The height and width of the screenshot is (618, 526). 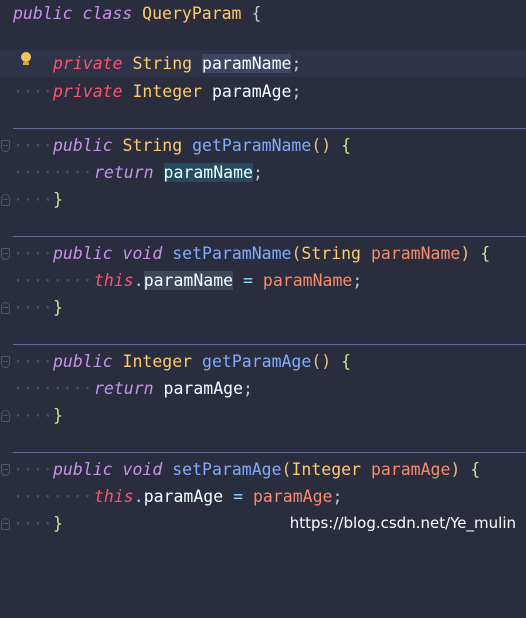 What do you see at coordinates (192, 13) in the screenshot?
I see `class-name: QueryParam` at bounding box center [192, 13].